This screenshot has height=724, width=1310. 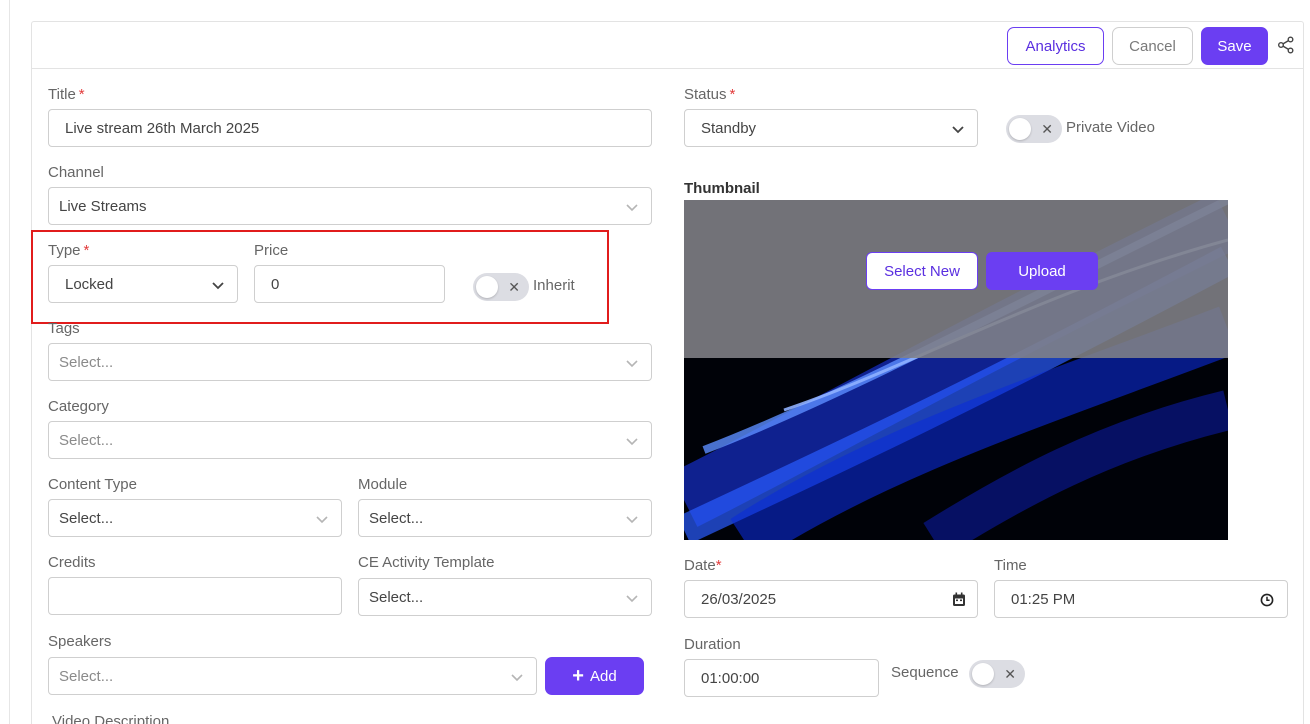 What do you see at coordinates (64, 328) in the screenshot?
I see `tags-label: Tags` at bounding box center [64, 328].